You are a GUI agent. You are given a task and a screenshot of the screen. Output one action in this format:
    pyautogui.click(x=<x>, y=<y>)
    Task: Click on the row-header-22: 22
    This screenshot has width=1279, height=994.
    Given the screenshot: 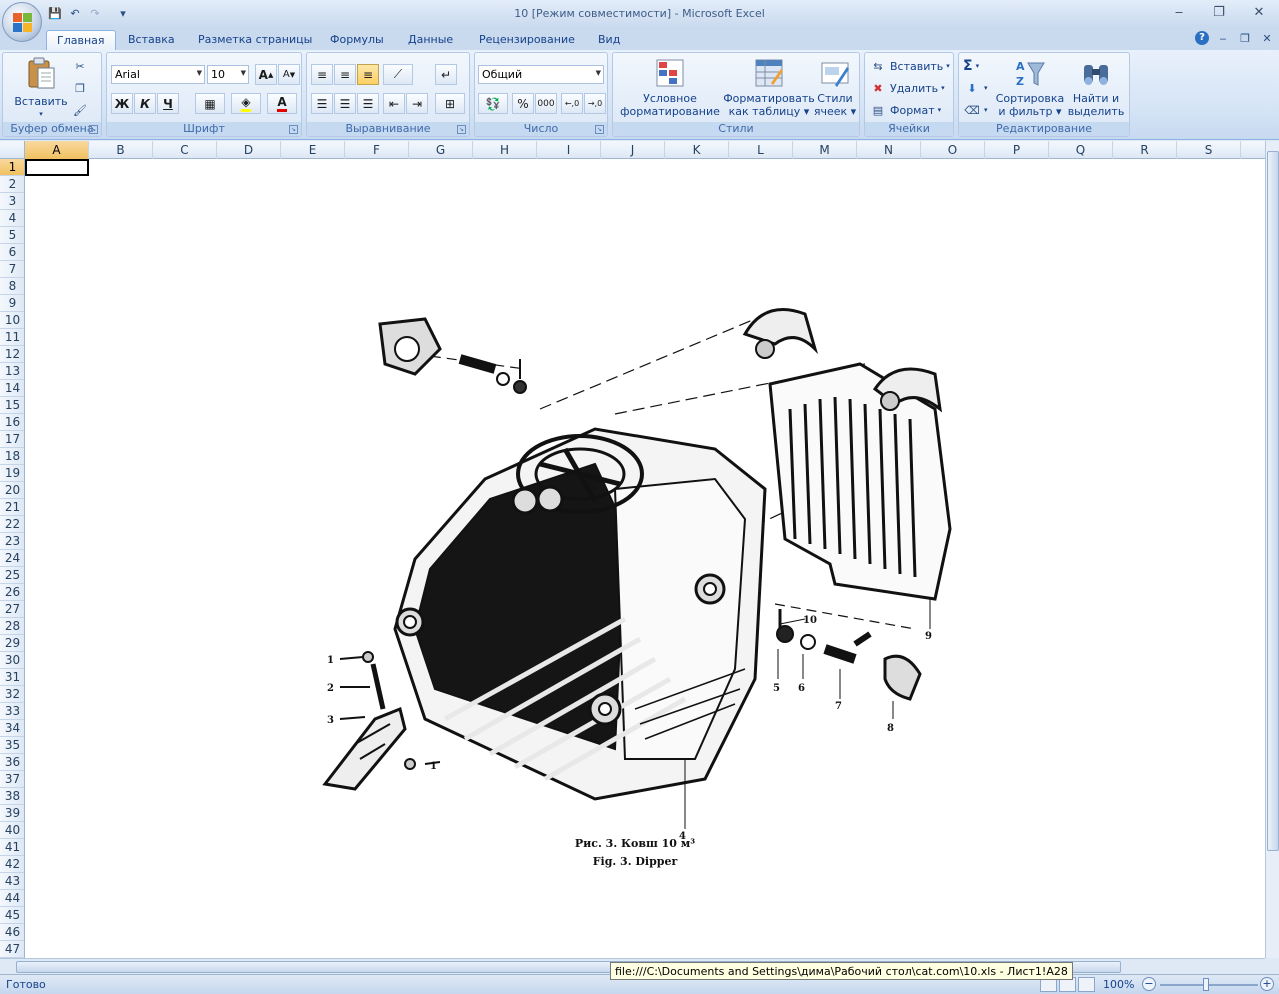 What is the action you would take?
    pyautogui.click(x=12, y=524)
    